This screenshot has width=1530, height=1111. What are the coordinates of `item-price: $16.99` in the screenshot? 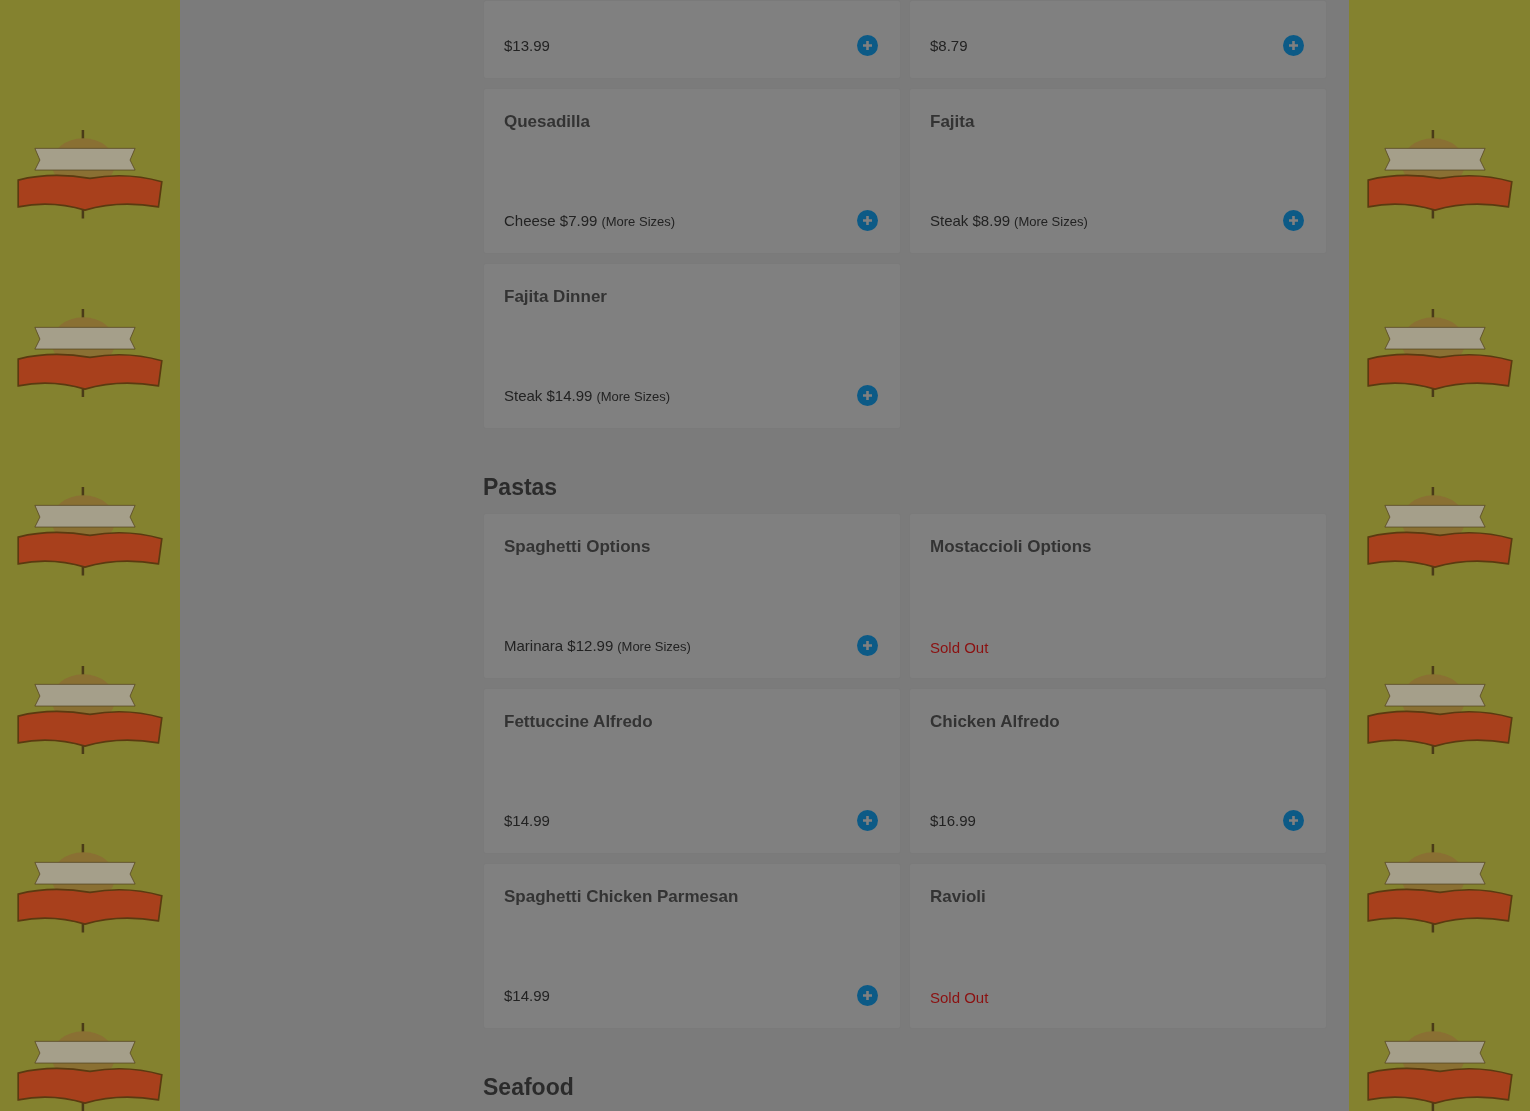 It's located at (953, 820).